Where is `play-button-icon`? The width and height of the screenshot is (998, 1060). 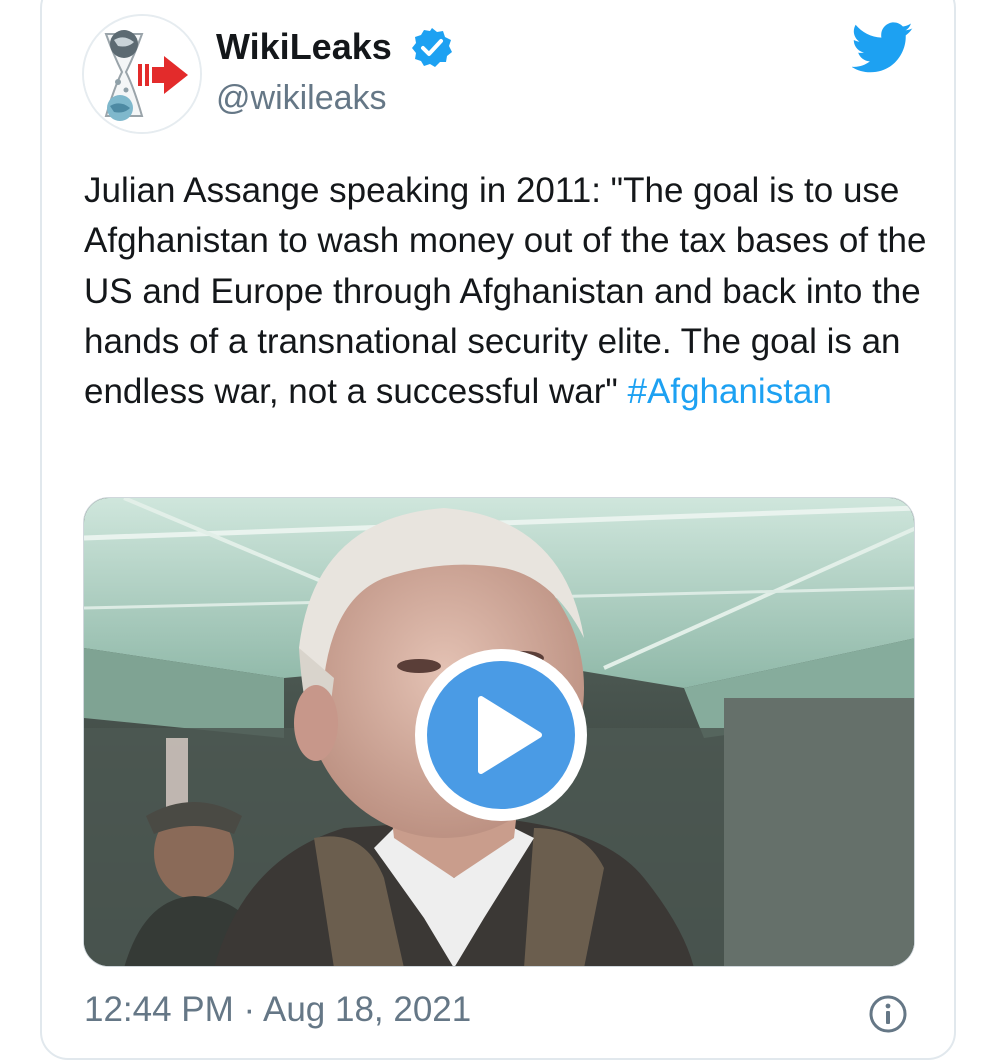 play-button-icon is located at coordinates (501, 735).